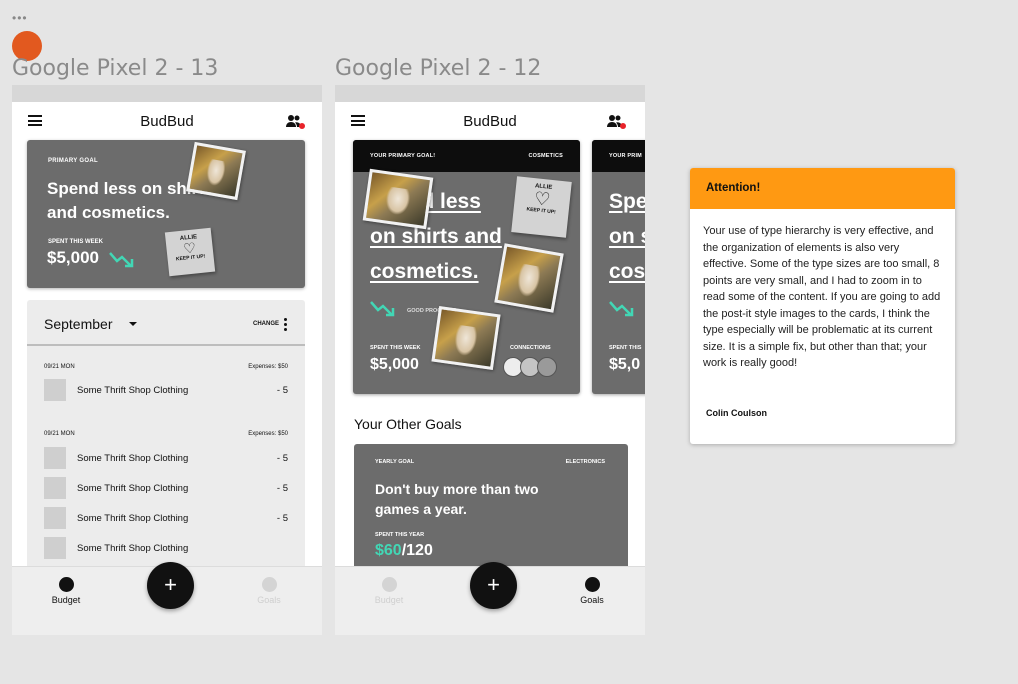 Image resolution: width=1018 pixels, height=684 pixels. I want to click on connections-label: CONNECTIONS, so click(530, 348).